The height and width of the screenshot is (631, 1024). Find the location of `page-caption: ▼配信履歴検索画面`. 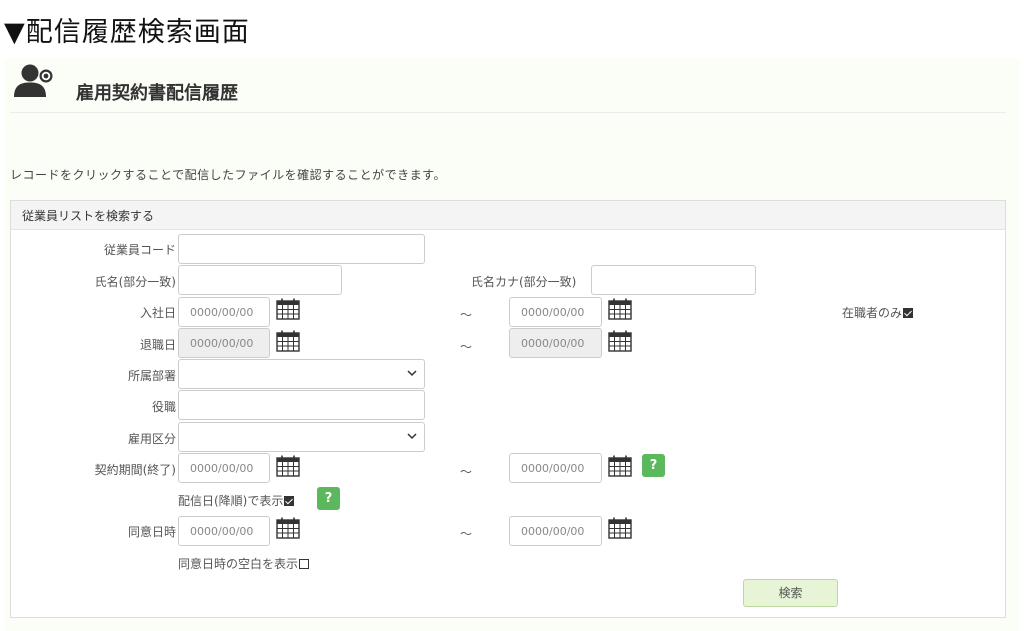

page-caption: ▼配信履歴検索画面 is located at coordinates (127, 32).